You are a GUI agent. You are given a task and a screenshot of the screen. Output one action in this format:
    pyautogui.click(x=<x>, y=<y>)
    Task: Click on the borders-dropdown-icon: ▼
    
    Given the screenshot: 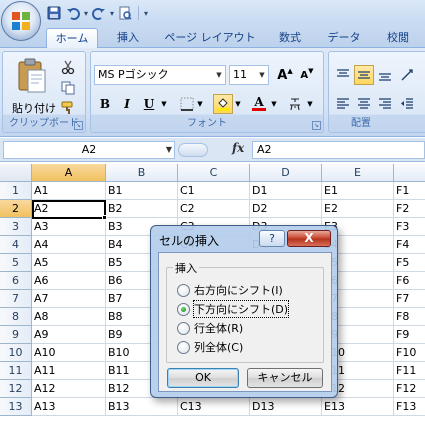 What is the action you would take?
    pyautogui.click(x=200, y=104)
    